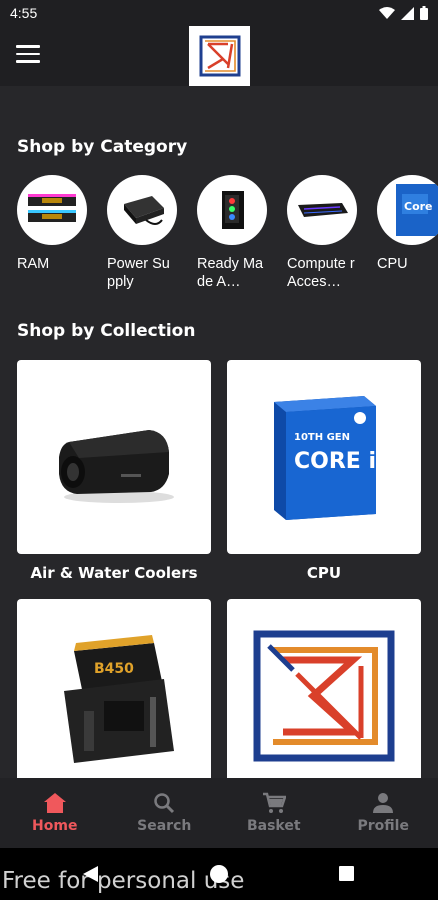  What do you see at coordinates (28, 55) in the screenshot?
I see `menu-icon` at bounding box center [28, 55].